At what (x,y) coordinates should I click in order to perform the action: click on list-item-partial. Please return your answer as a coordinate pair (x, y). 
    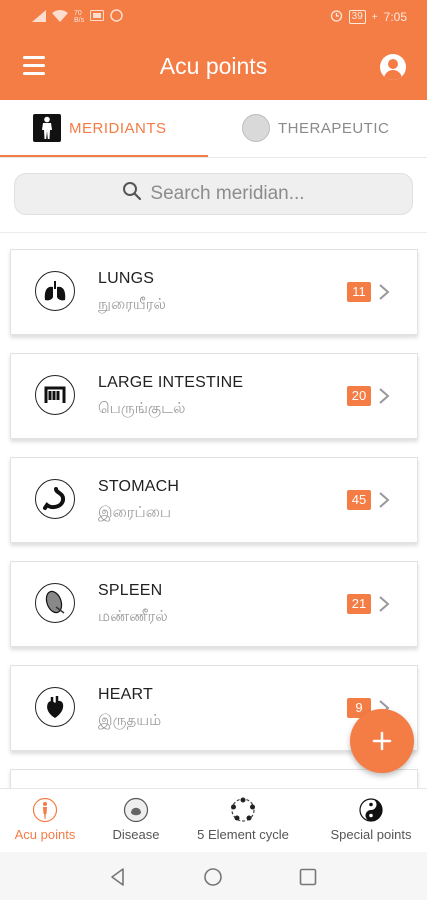
    Looking at the image, I should click on (214, 778).